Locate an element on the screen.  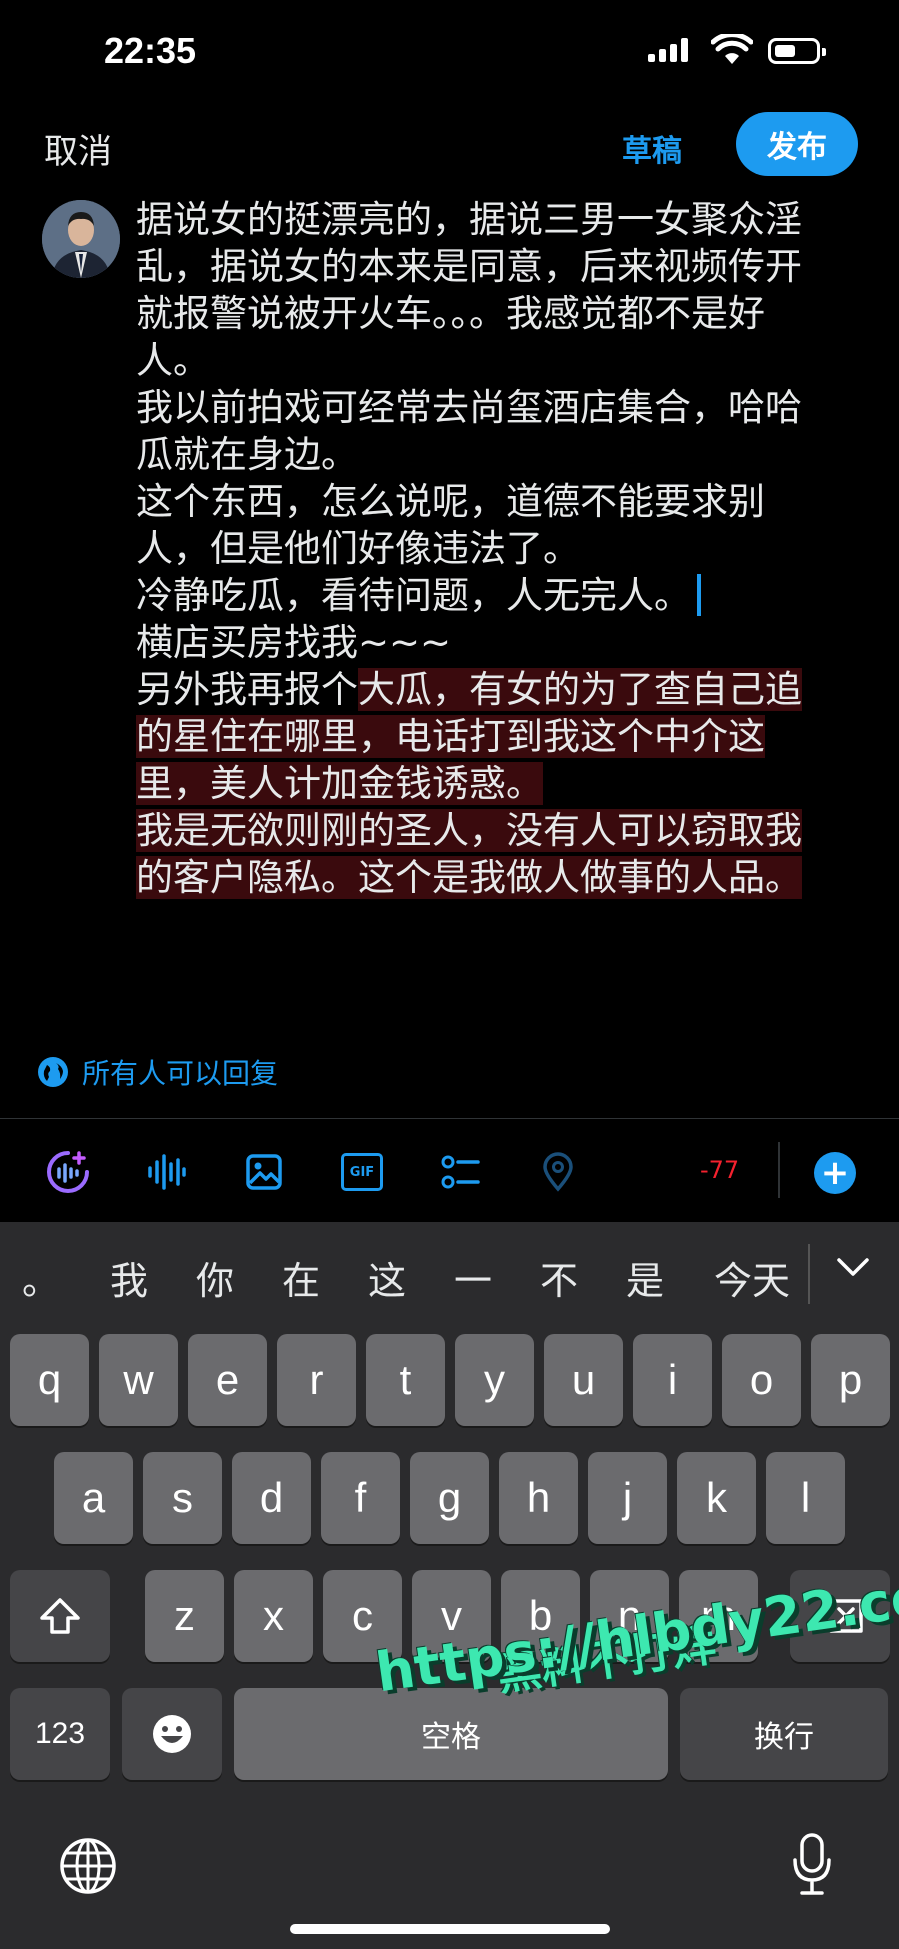
poll-icon is located at coordinates (460, 1172).